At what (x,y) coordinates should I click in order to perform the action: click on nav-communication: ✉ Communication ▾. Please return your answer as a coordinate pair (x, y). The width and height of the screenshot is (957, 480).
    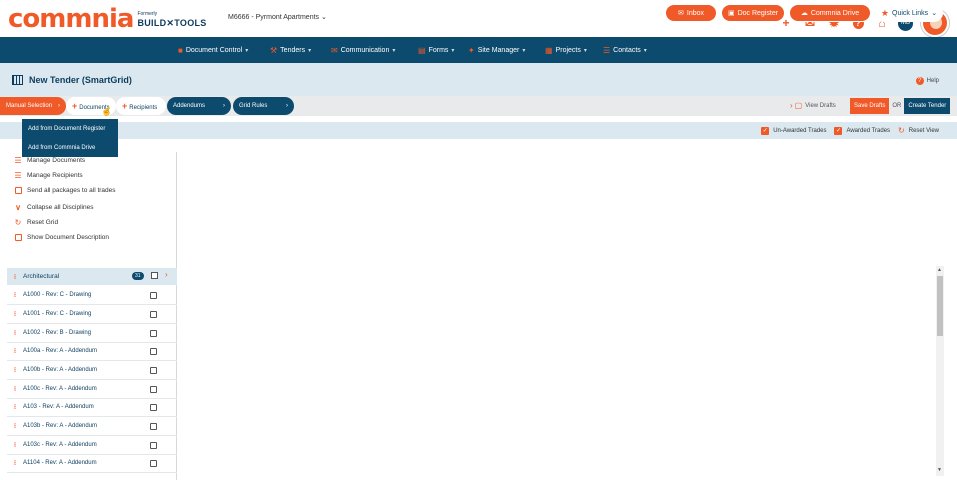
    Looking at the image, I should click on (363, 50).